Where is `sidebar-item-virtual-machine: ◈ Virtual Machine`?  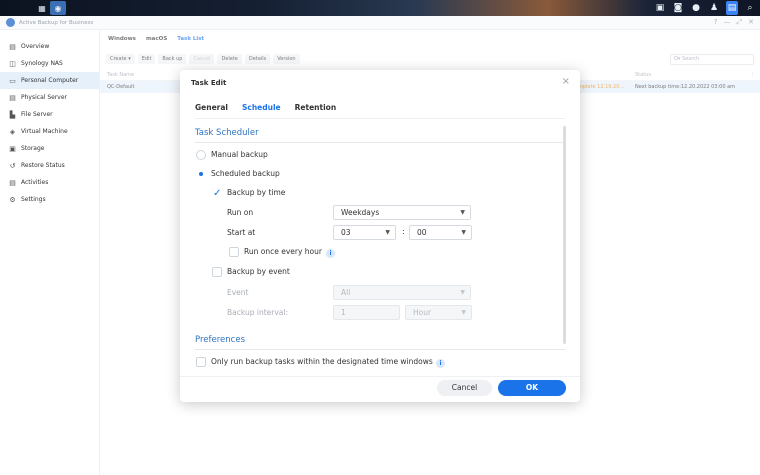 sidebar-item-virtual-machine: ◈ Virtual Machine is located at coordinates (49, 131).